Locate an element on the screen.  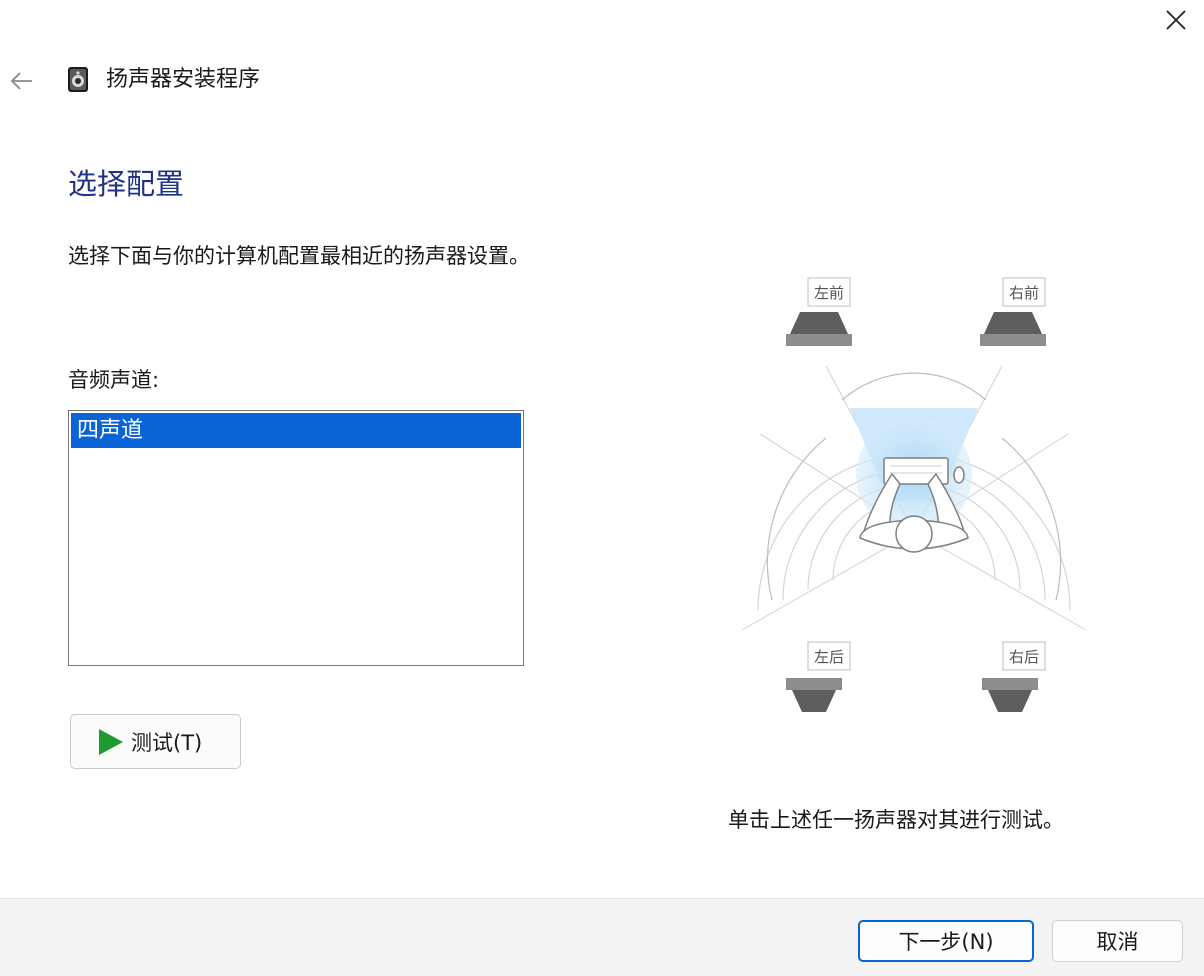
play-icon is located at coordinates (111, 741).